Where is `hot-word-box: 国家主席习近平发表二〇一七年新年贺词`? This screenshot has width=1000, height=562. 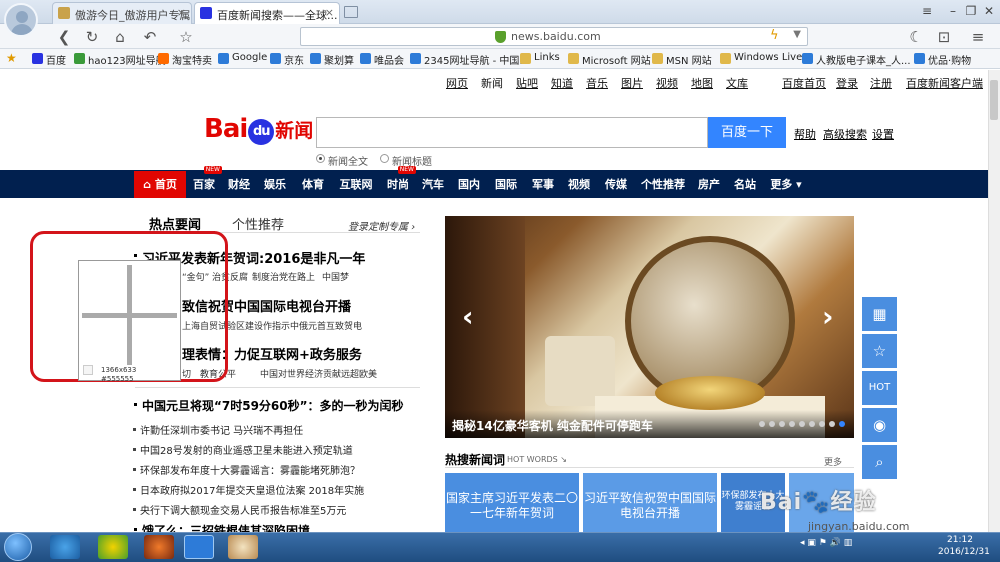 hot-word-box: 国家主席习近平发表二〇一七年新年贺词 is located at coordinates (512, 504).